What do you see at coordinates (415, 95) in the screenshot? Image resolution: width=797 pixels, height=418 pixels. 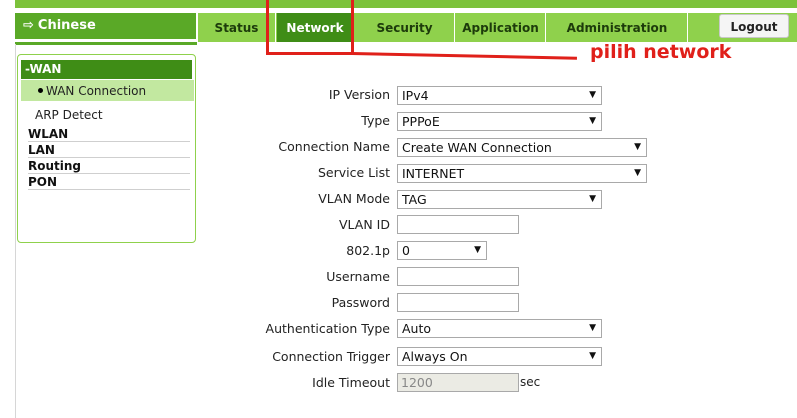 I see `ip-version-value: IPv4` at bounding box center [415, 95].